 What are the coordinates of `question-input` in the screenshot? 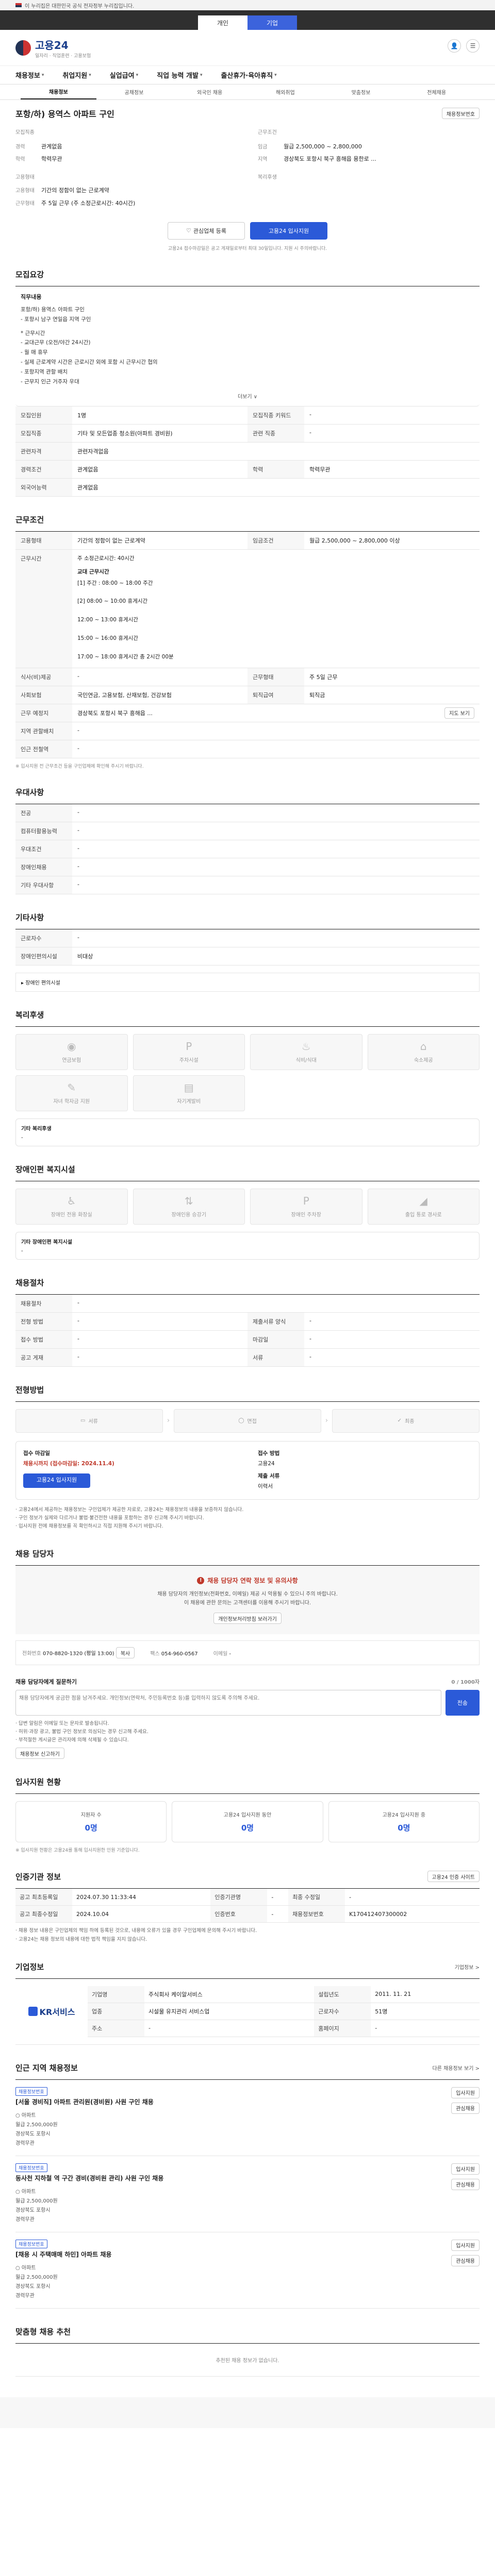 It's located at (228, 1703).